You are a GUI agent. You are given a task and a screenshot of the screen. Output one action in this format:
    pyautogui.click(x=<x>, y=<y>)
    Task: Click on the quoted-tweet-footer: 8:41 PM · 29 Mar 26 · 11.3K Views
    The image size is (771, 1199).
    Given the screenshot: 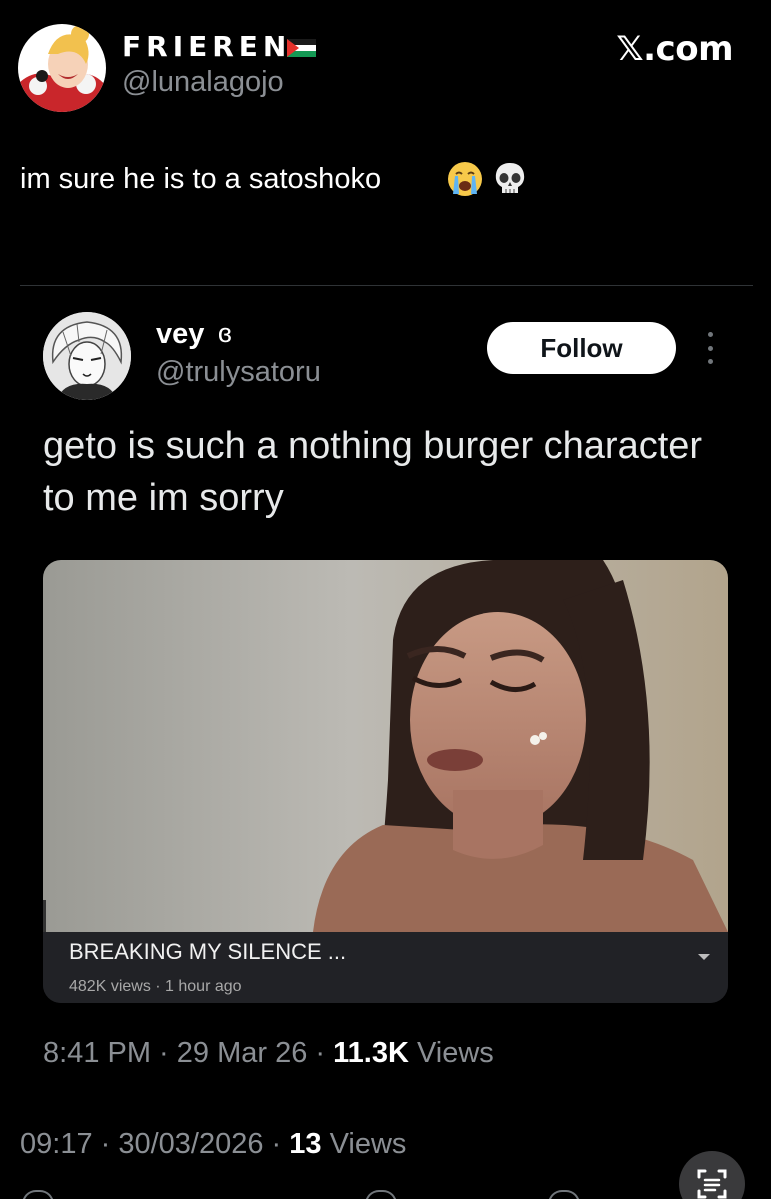 What is the action you would take?
    pyautogui.click(x=268, y=1053)
    